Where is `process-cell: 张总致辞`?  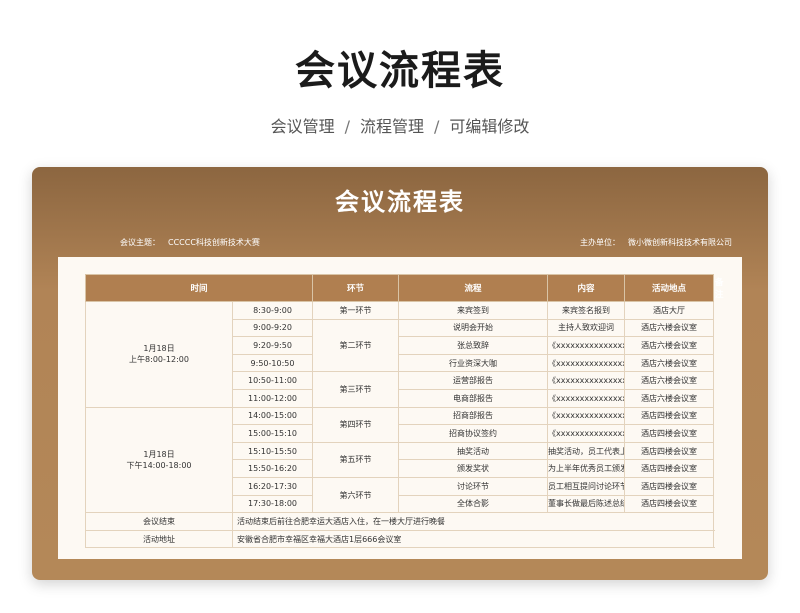 process-cell: 张总致辞 is located at coordinates (473, 345).